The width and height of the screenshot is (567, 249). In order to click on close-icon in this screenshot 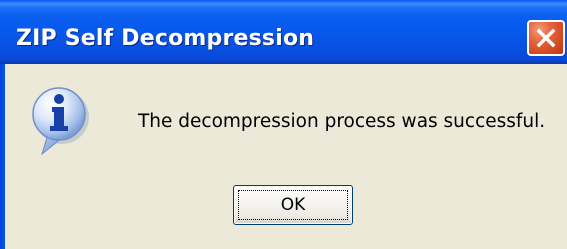, I will do `click(546, 38)`.